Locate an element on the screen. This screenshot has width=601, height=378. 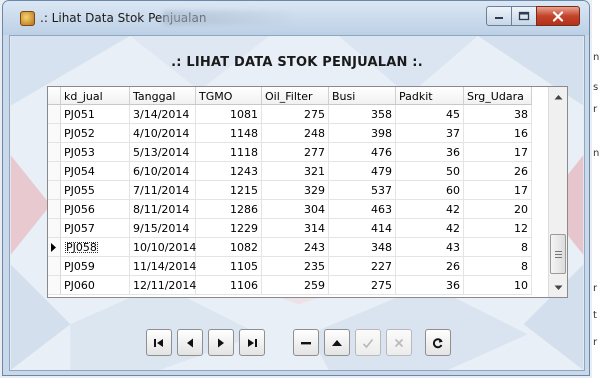
grid-cell: 20 is located at coordinates (498, 209).